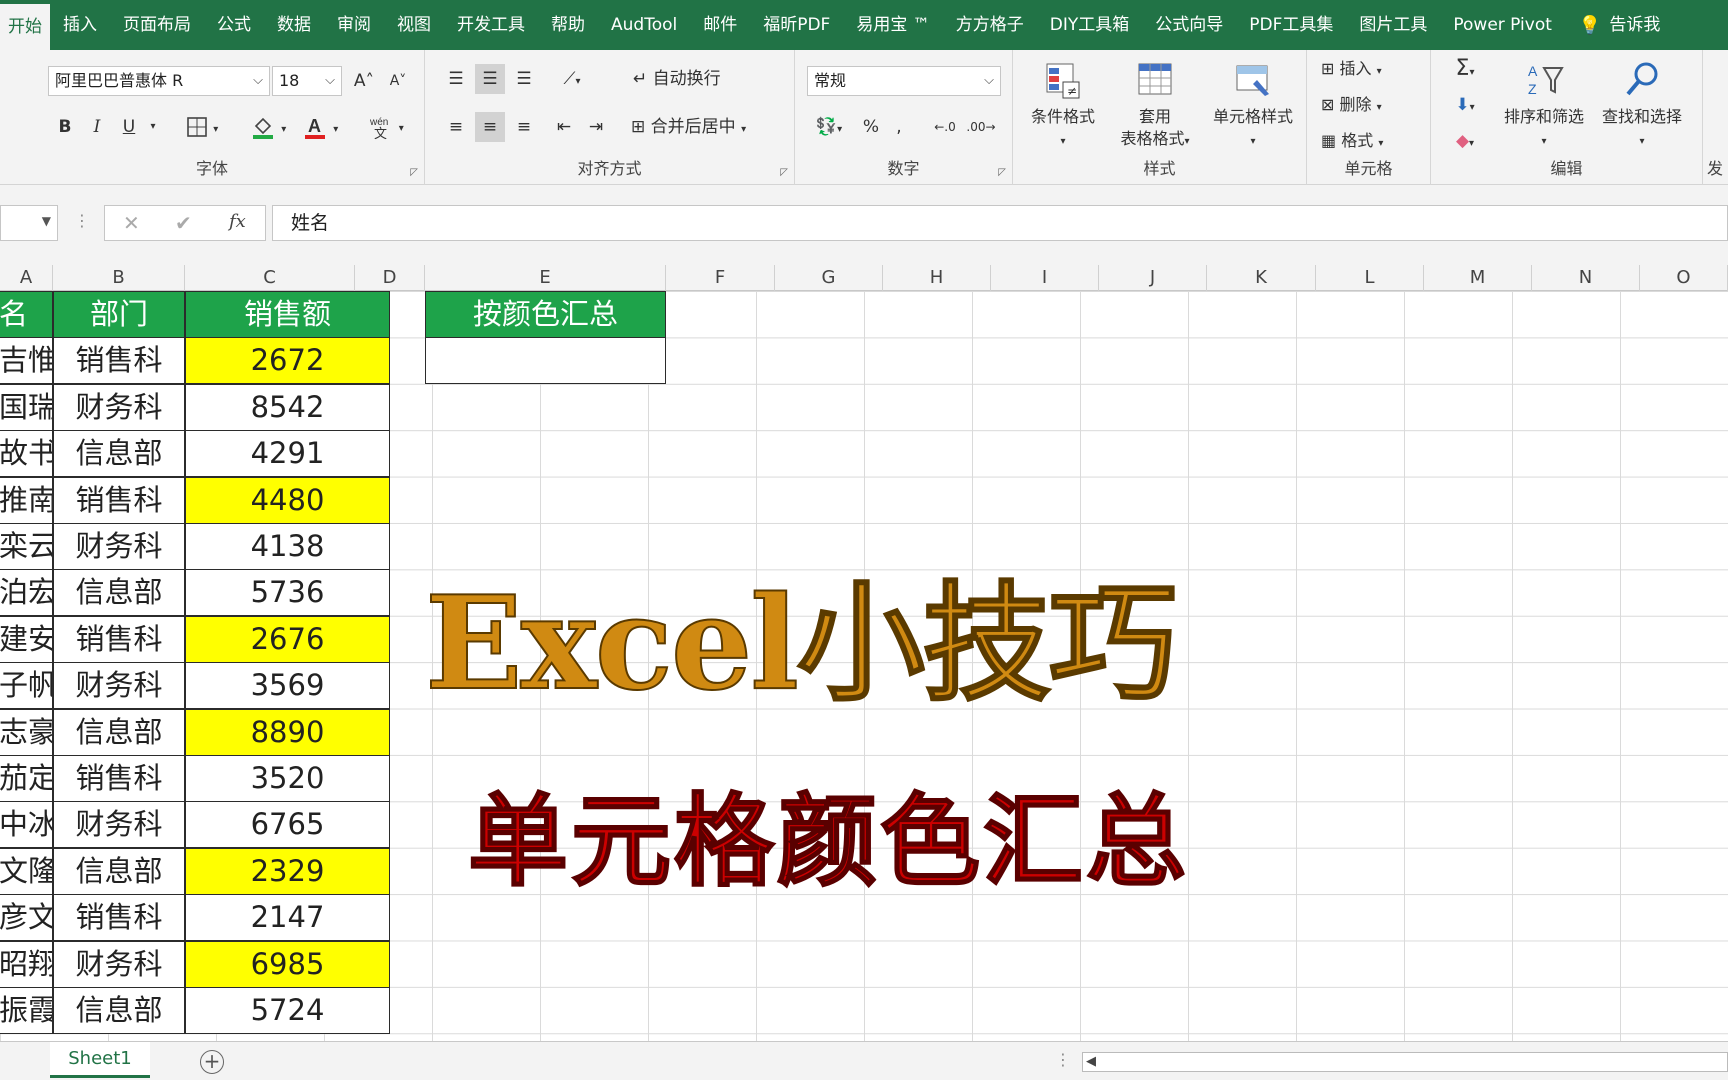 The height and width of the screenshot is (1080, 1728). I want to click on shrink-font-button: A˅, so click(398, 81).